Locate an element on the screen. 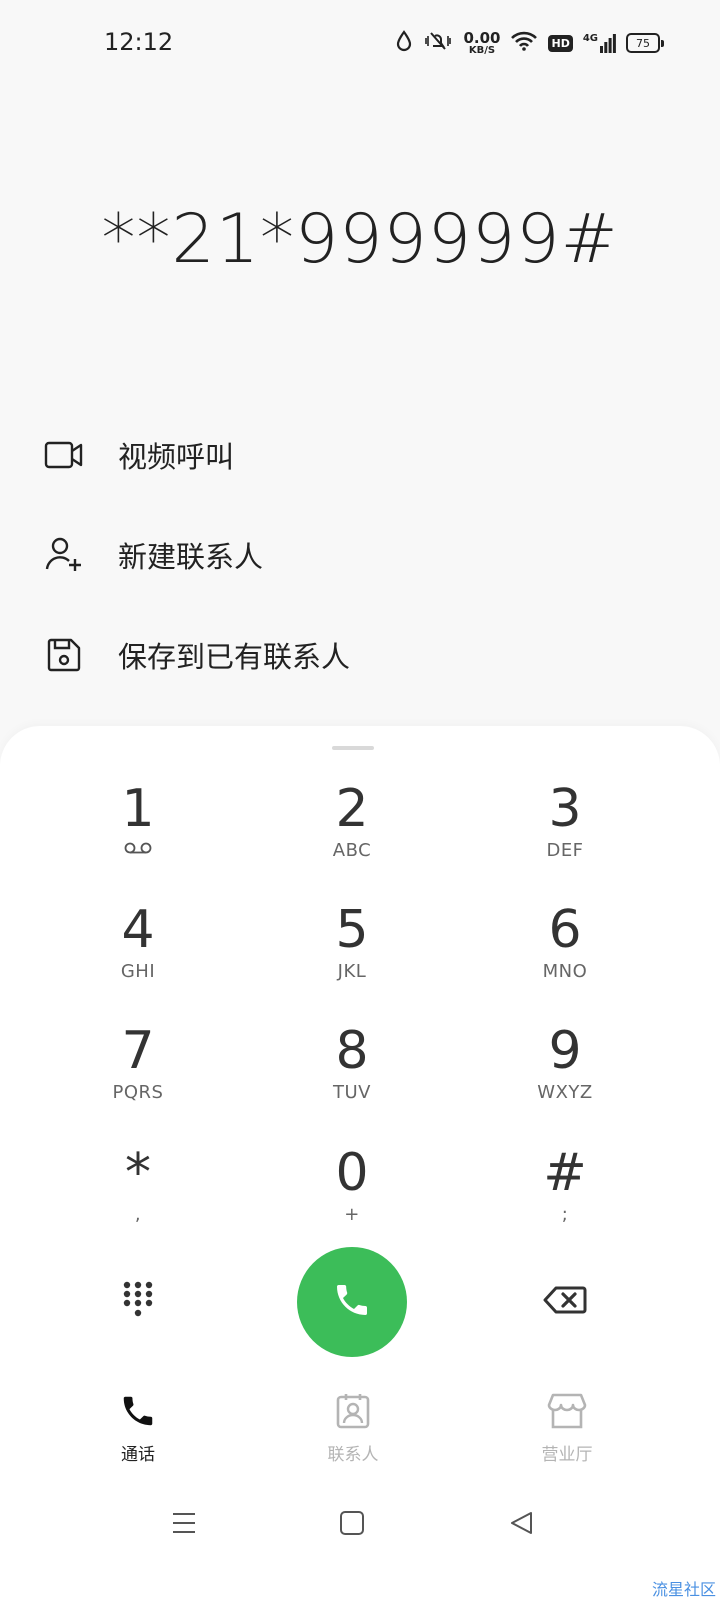  key-star-sub: , is located at coordinates (138, 1214).